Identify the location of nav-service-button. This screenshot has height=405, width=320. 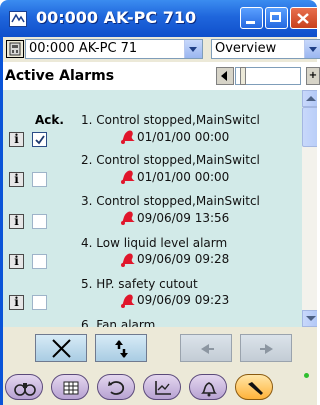
(254, 387).